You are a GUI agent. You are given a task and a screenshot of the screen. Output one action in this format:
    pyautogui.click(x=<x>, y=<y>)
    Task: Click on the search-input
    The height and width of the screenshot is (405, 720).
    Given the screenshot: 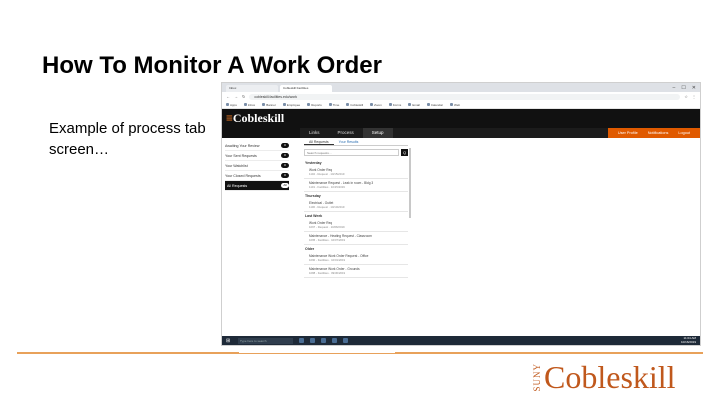 What is the action you would take?
    pyautogui.click(x=351, y=152)
    